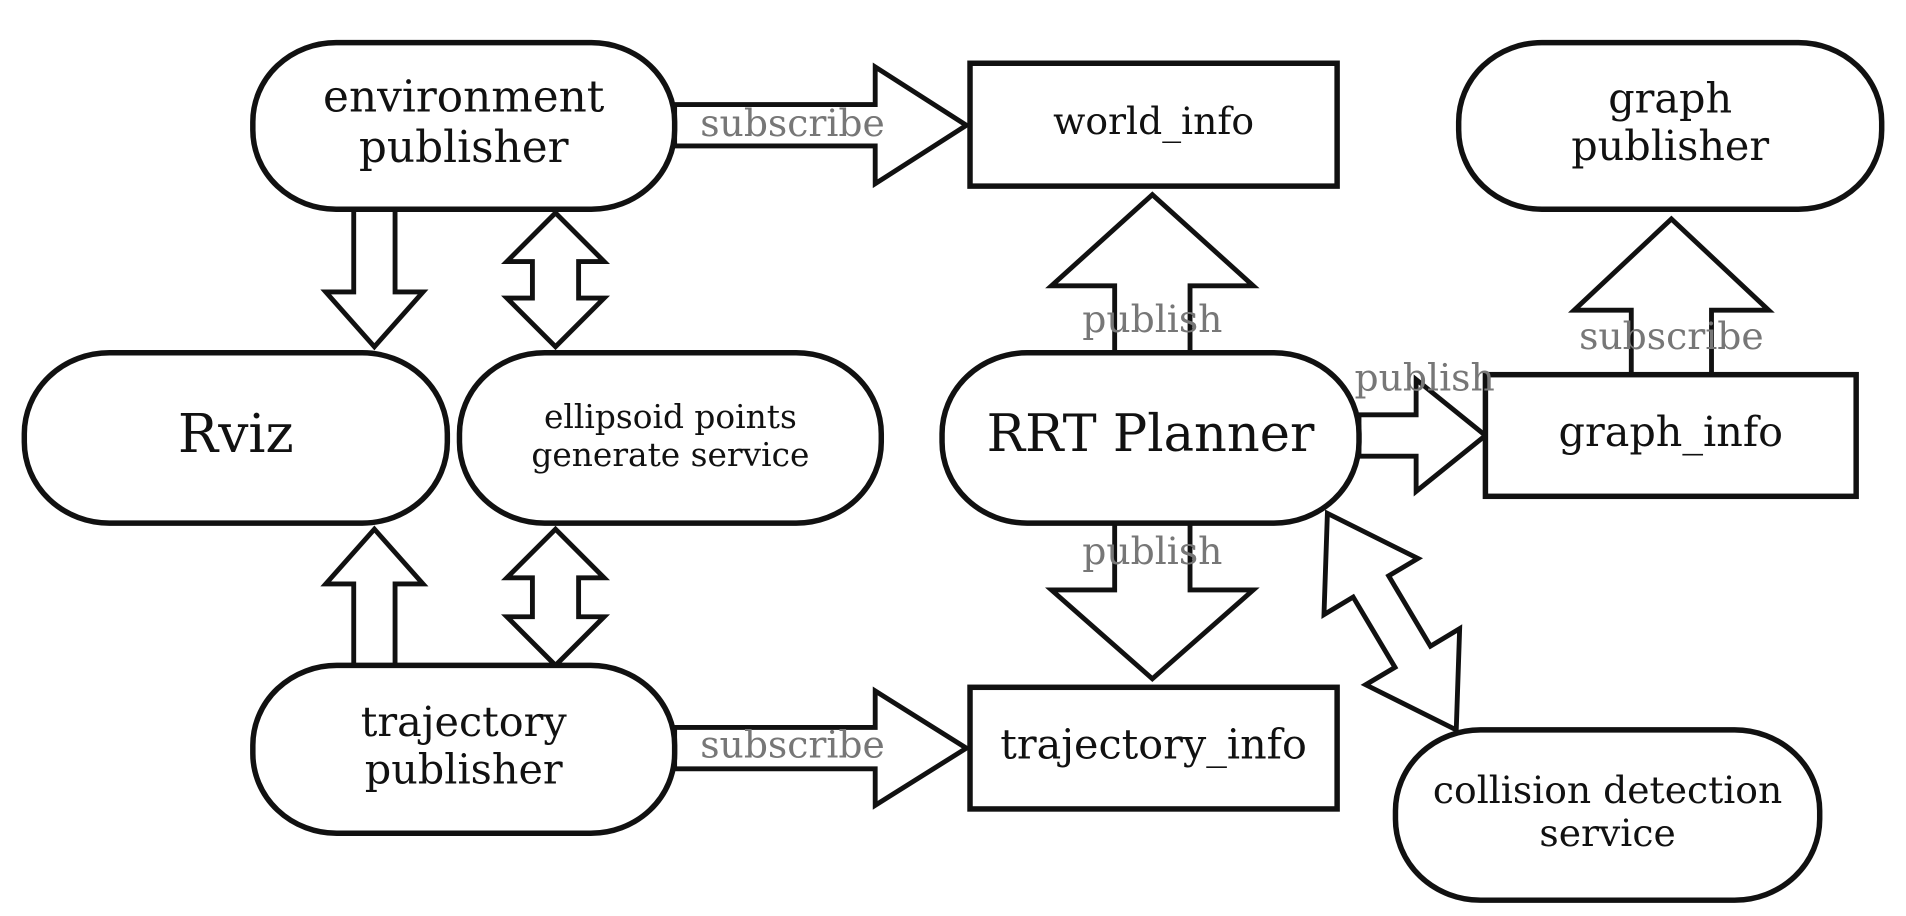  Describe the element at coordinates (1152, 551) in the screenshot. I see `edge-label-rrt-trajinfo: publish` at that location.